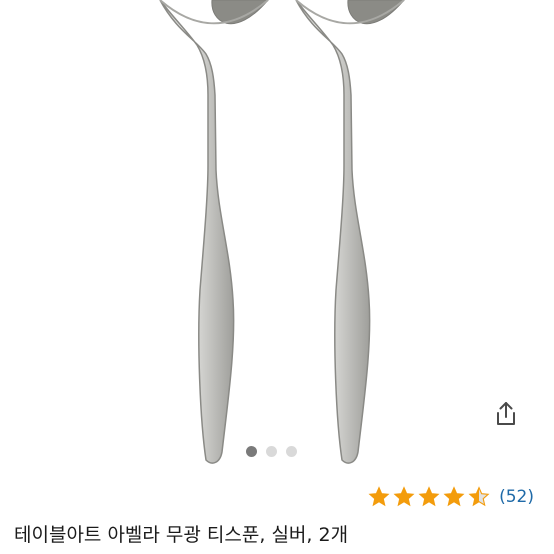 The width and height of the screenshot is (554, 554). I want to click on share-icon, so click(506, 413).